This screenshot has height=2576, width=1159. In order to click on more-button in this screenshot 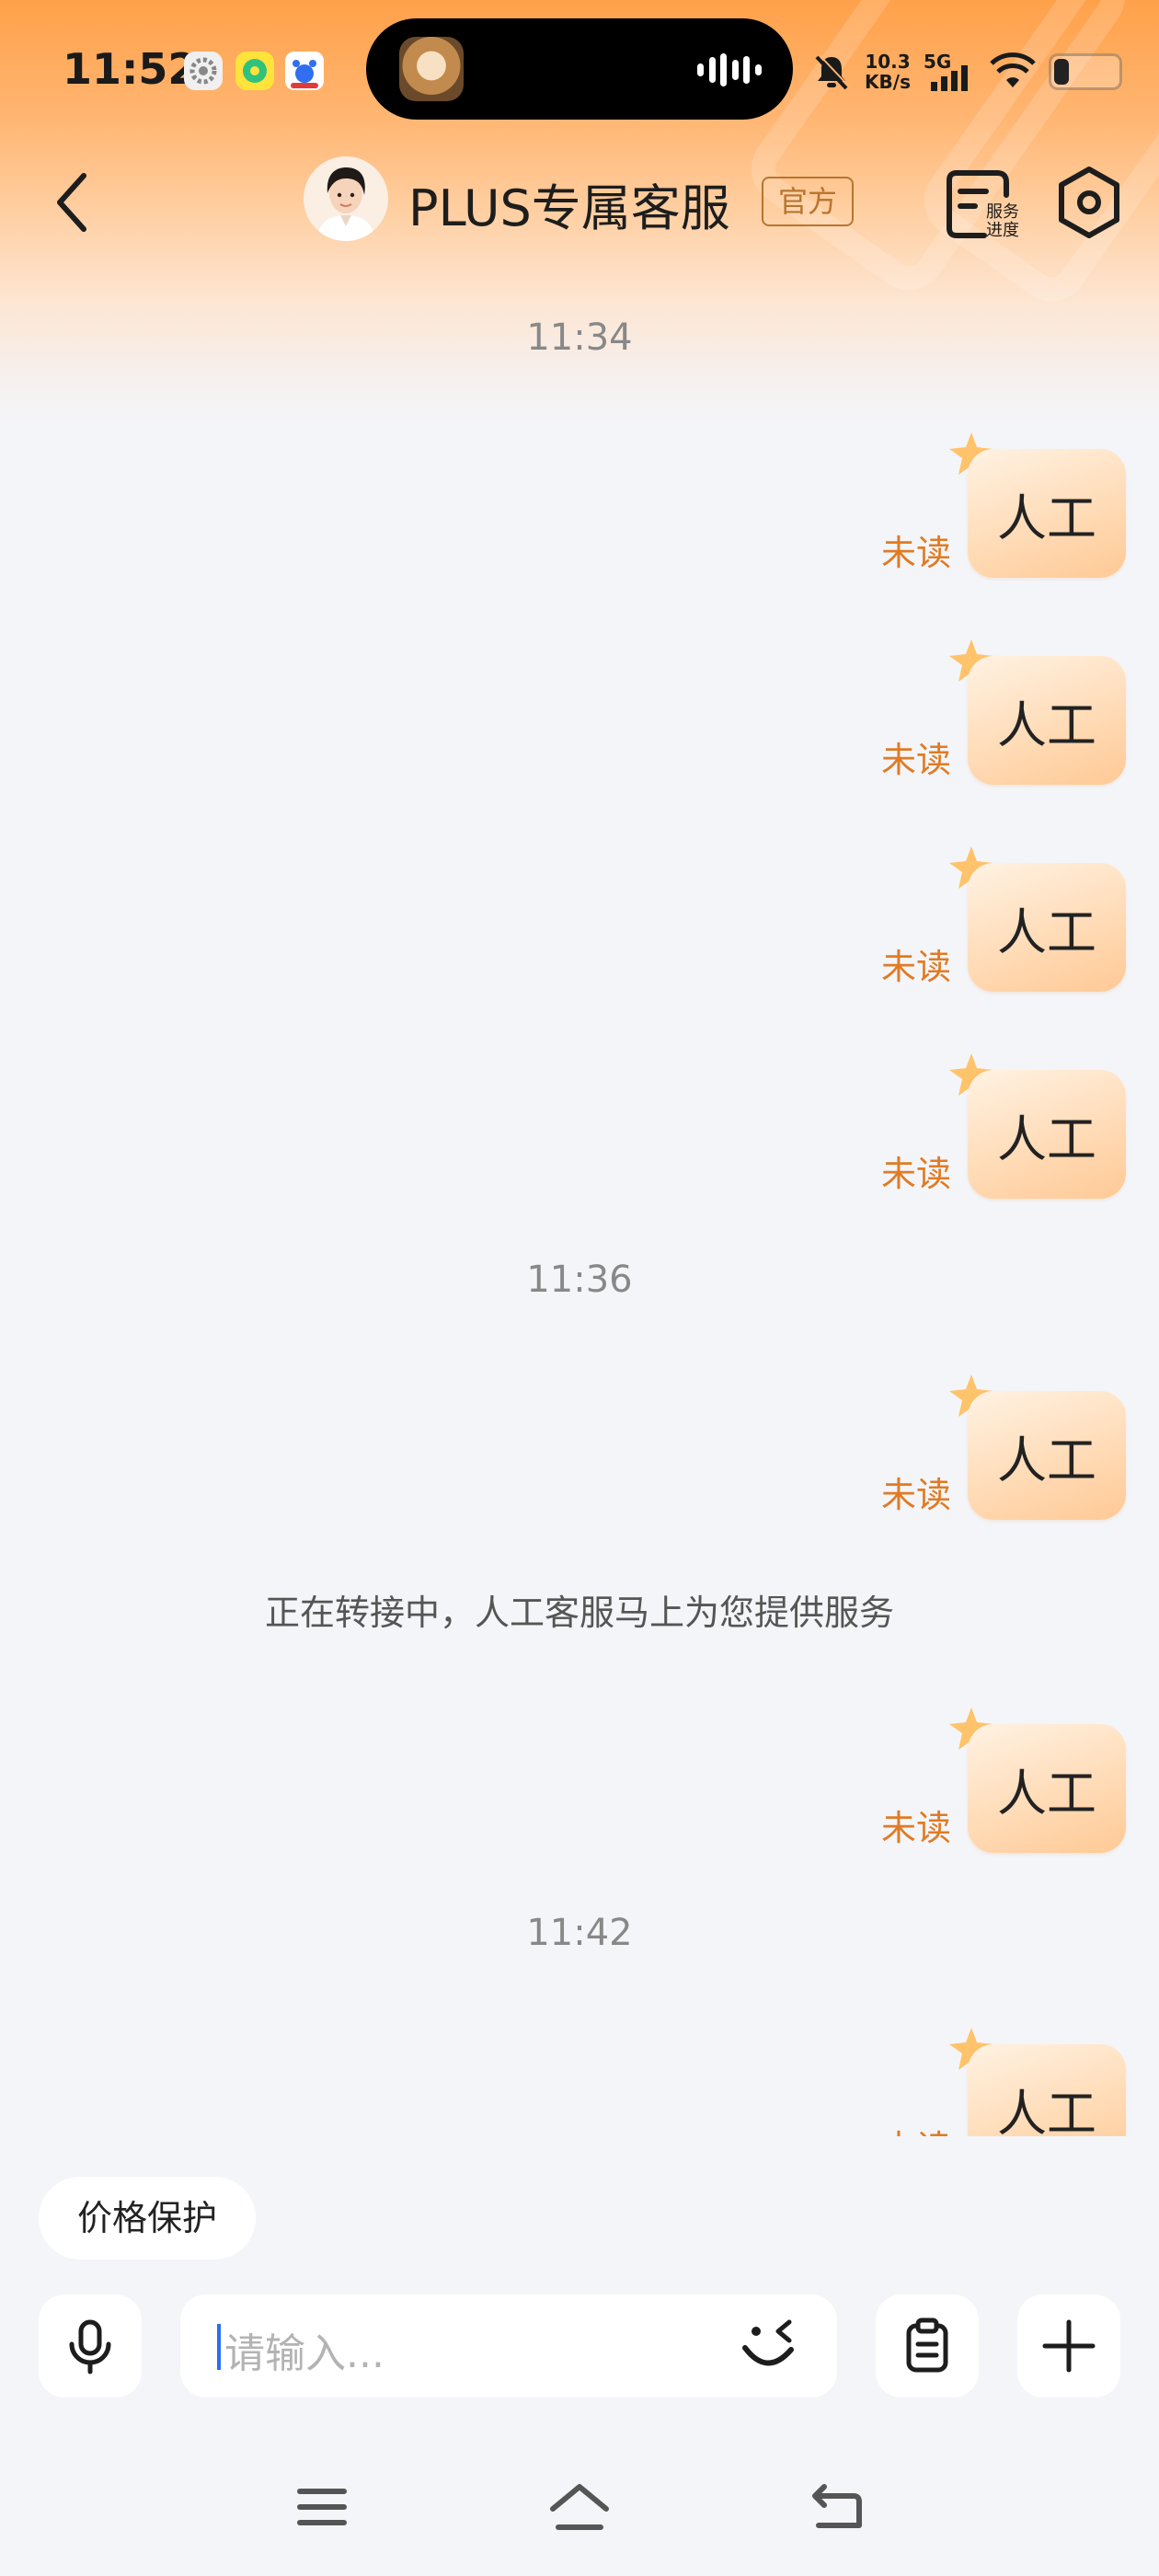, I will do `click(1068, 2346)`.